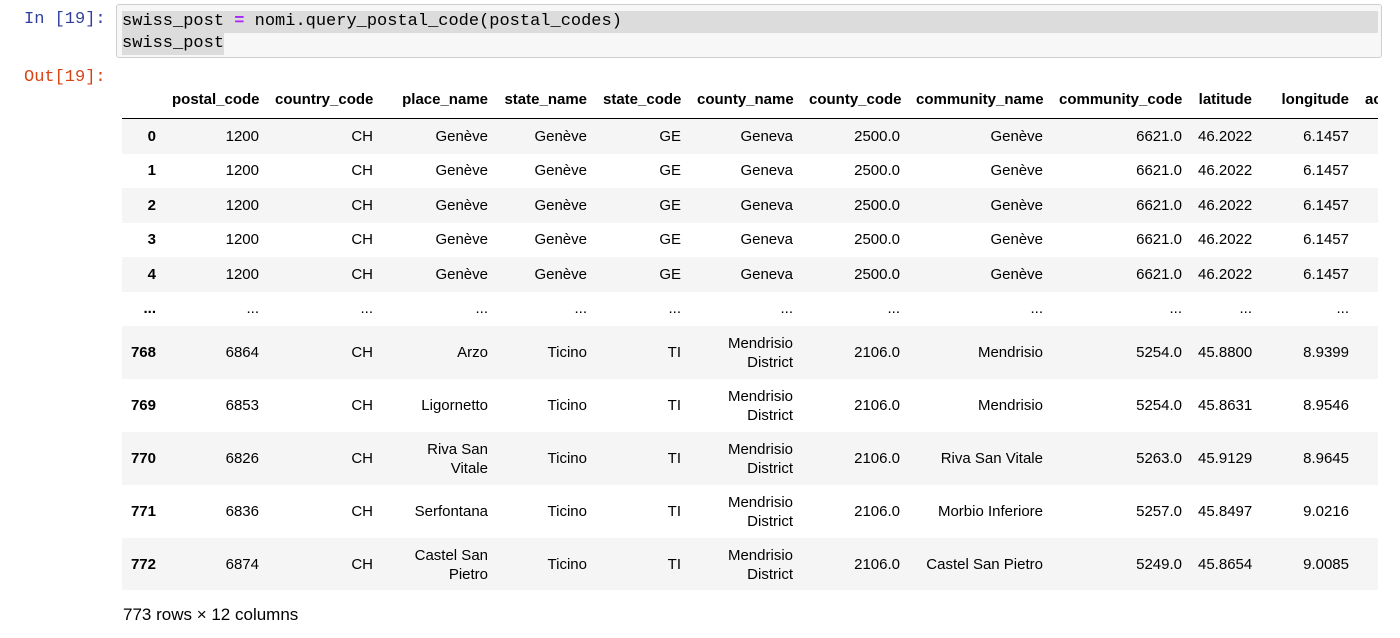 The width and height of the screenshot is (1400, 638). I want to click on dataframe-shape-summary: 773 rows × 12 columns, so click(211, 614).